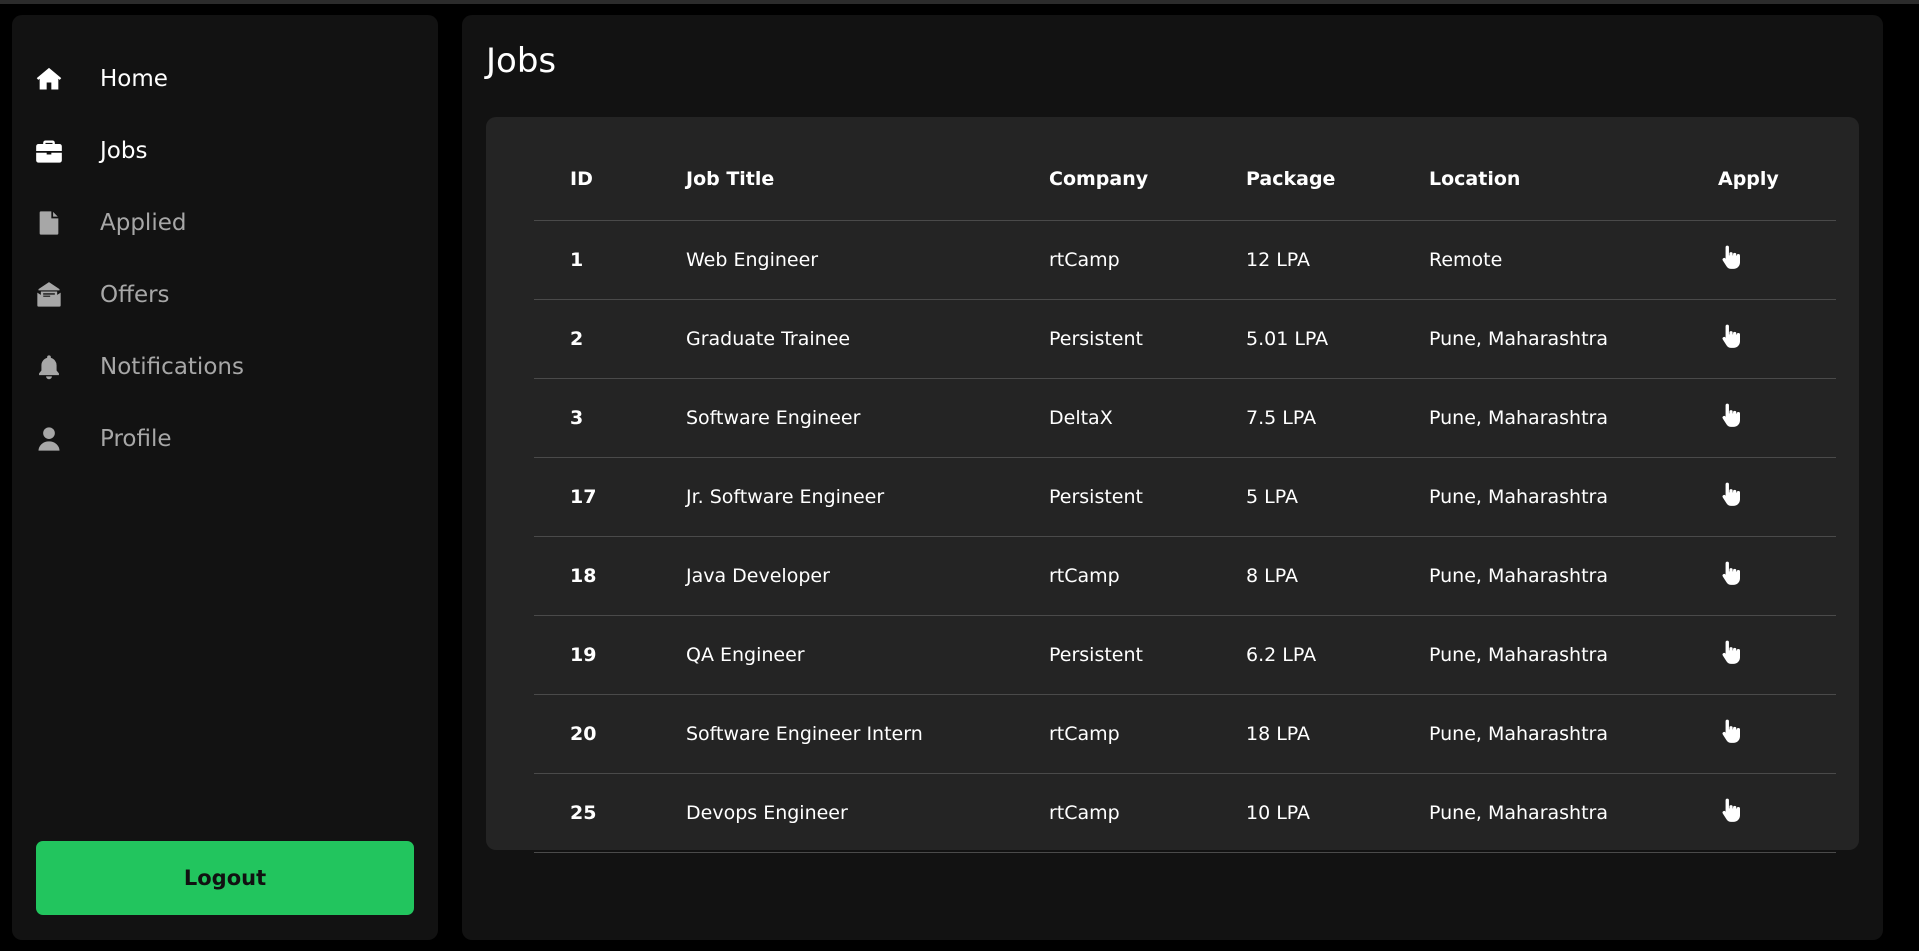 This screenshot has width=1919, height=951. Describe the element at coordinates (225, 151) in the screenshot. I see `sidebar-item-jobs: Jobs` at that location.